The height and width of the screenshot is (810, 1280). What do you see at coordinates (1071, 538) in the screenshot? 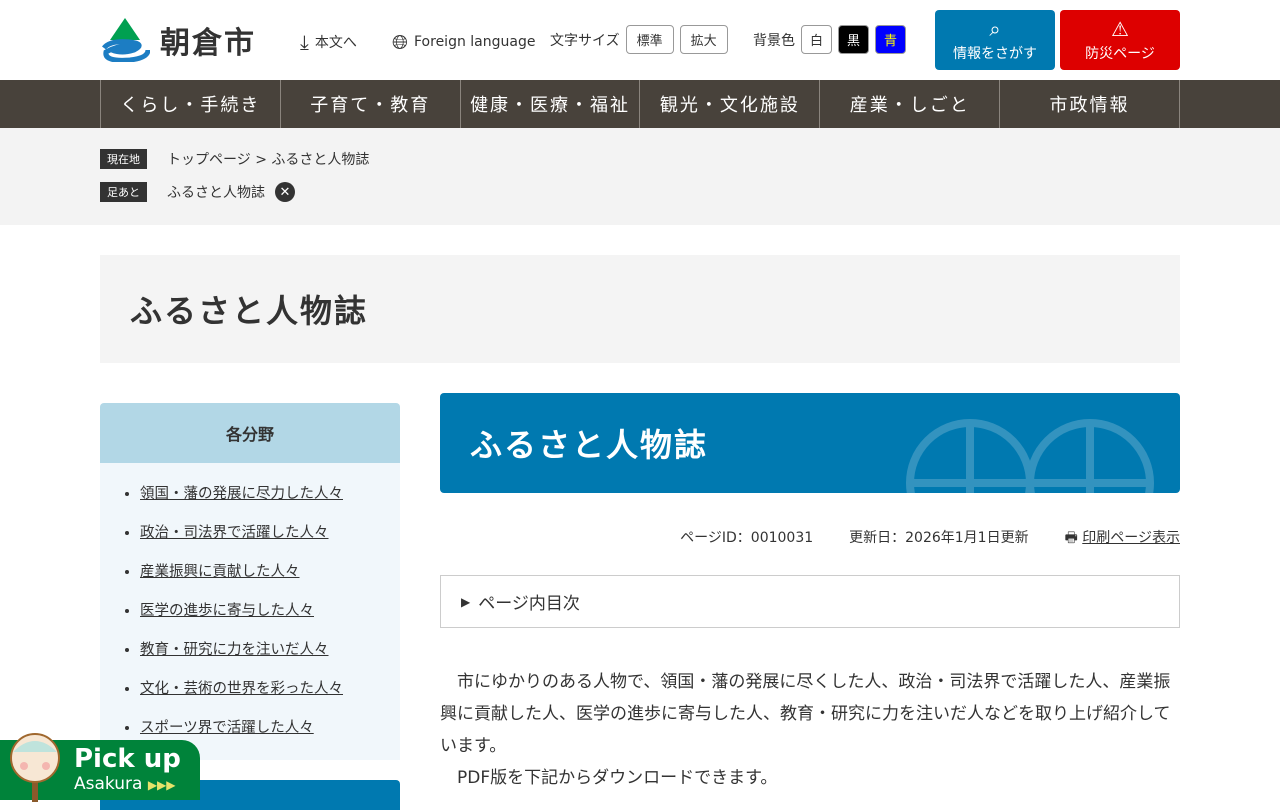
I see `printer-icon: 🖶` at bounding box center [1071, 538].